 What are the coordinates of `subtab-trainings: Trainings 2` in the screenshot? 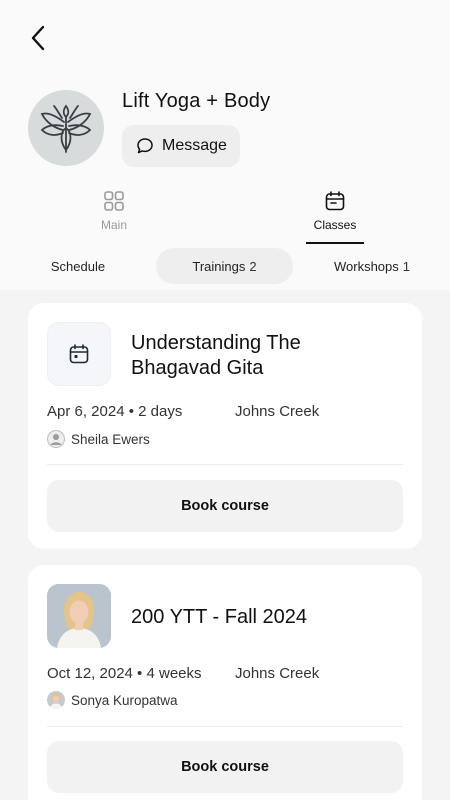 It's located at (224, 266).